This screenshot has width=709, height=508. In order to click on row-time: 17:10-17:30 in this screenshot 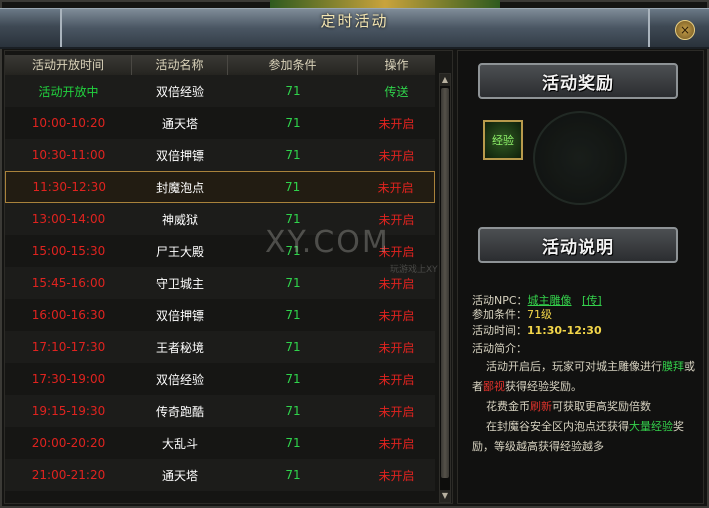, I will do `click(68, 347)`.